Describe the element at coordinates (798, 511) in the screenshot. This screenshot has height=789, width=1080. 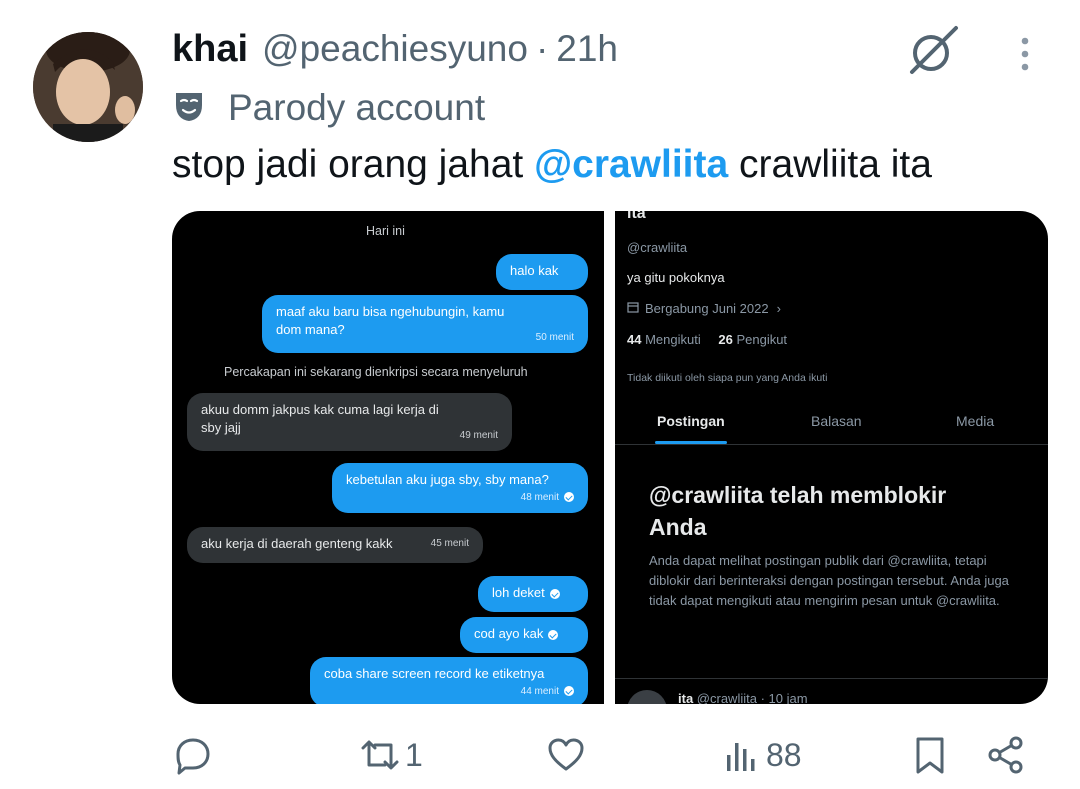
I see `blocked-title: @crawliita telah memblokir Anda` at that location.